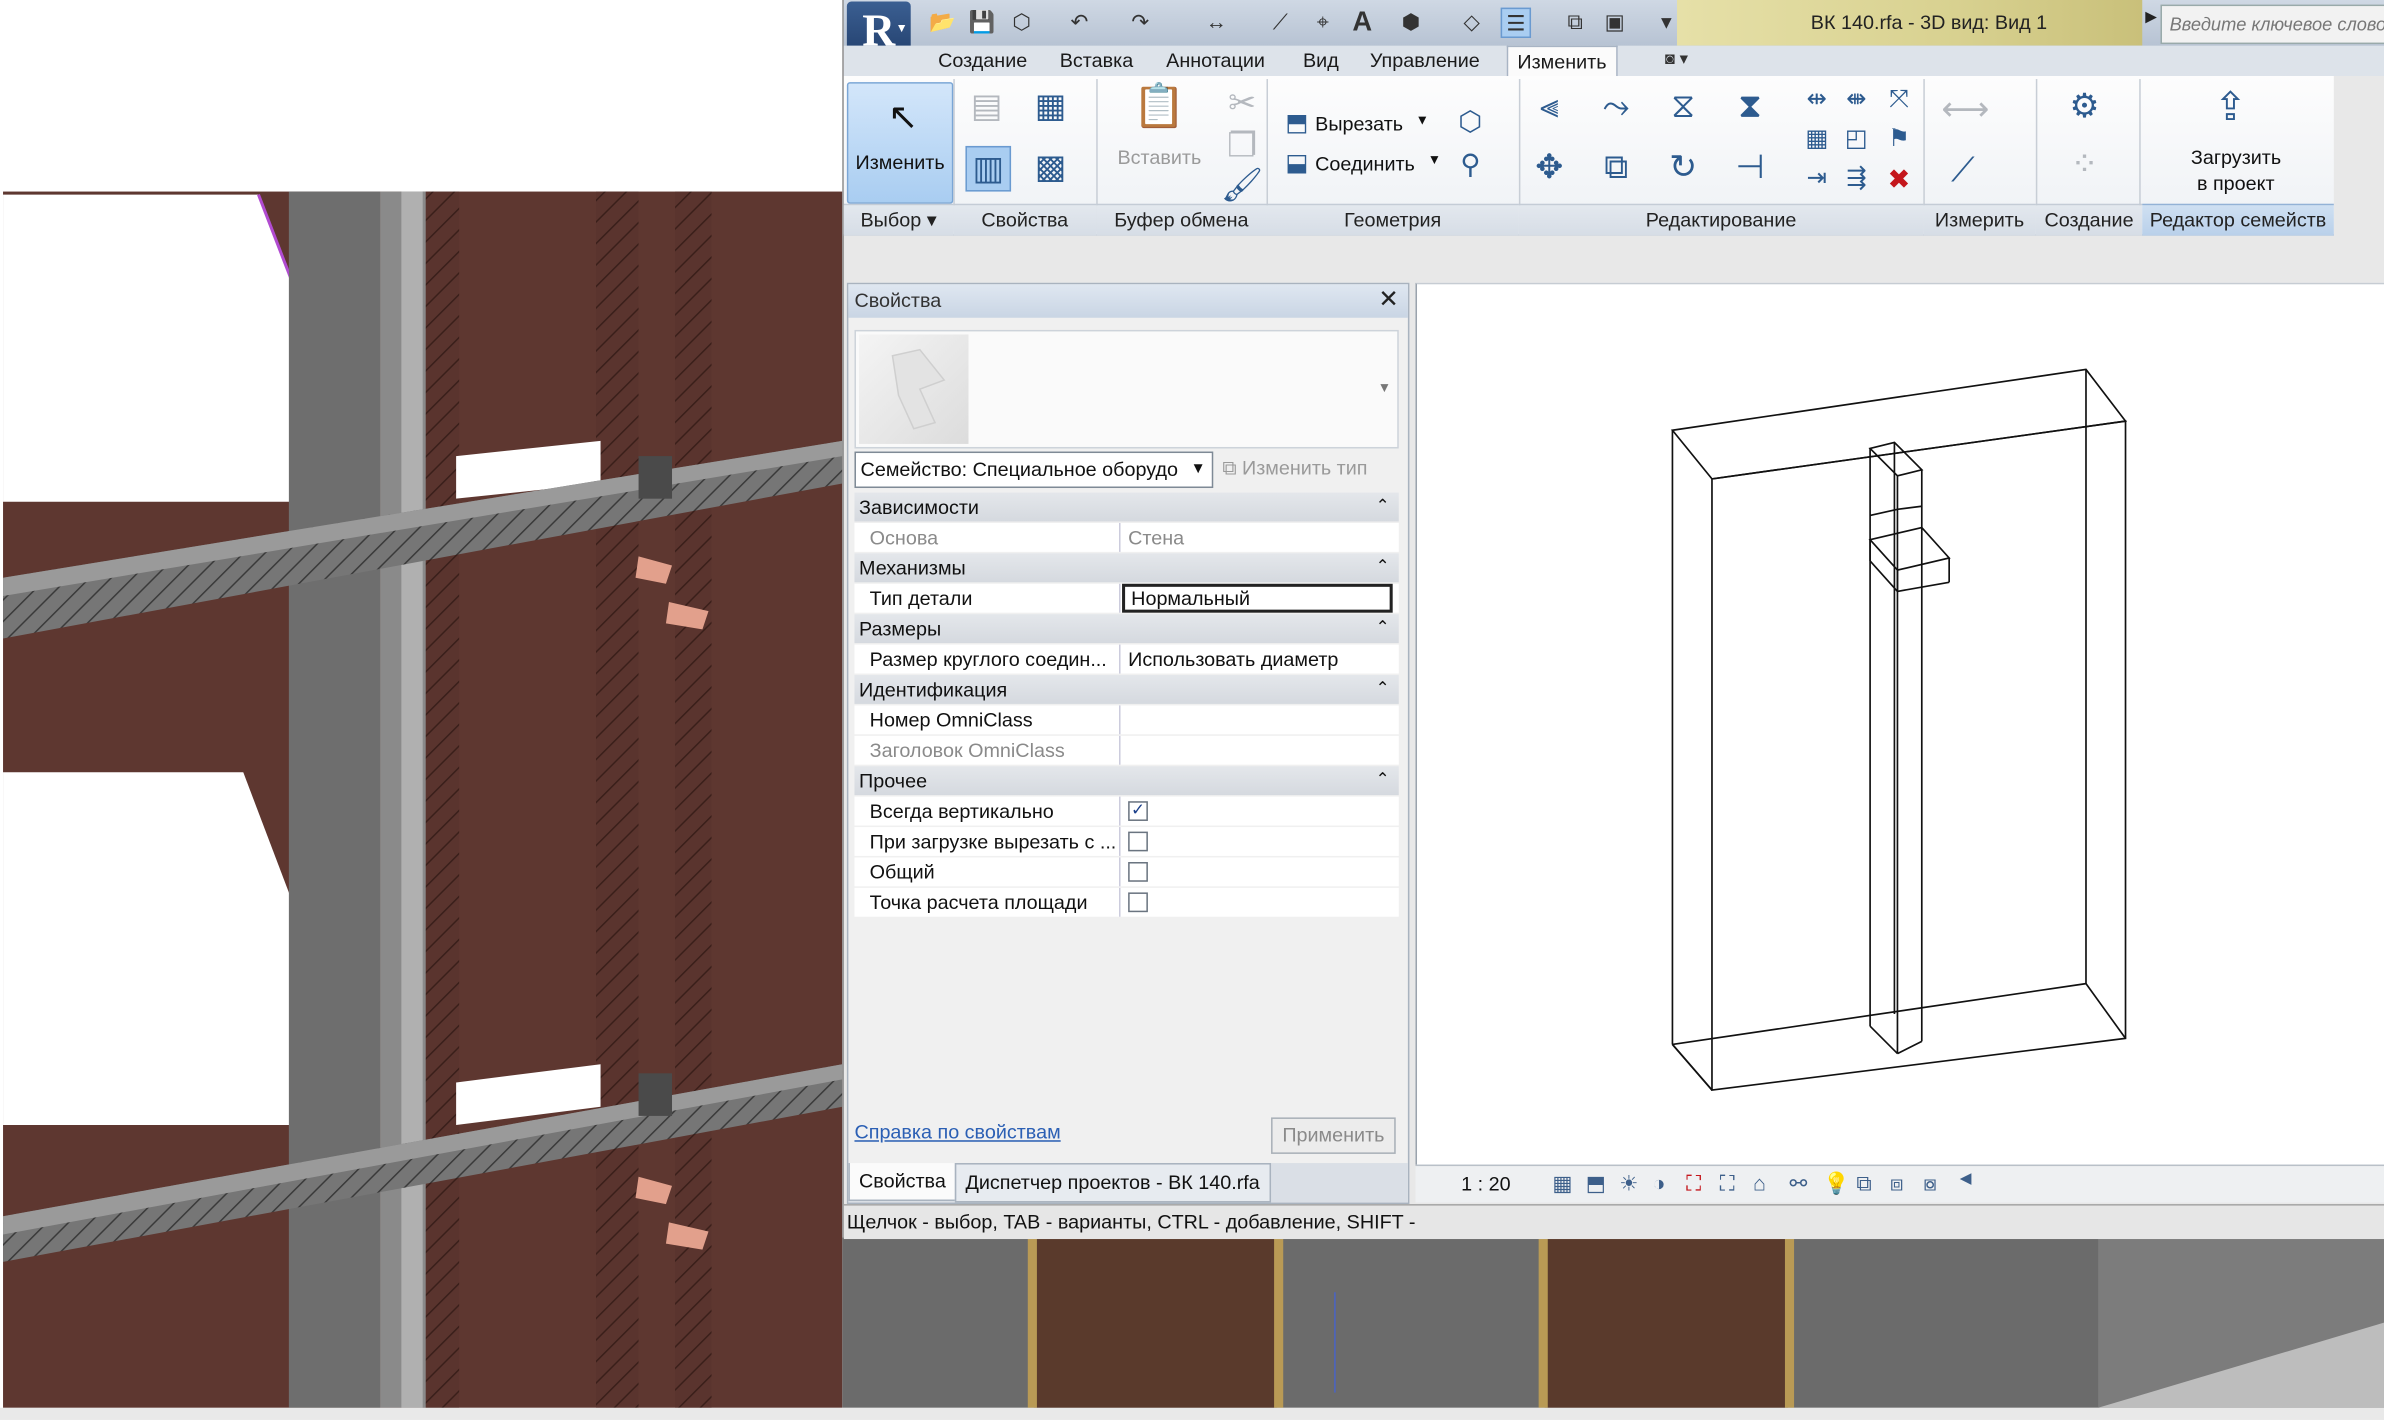 The image size is (2384, 1420). I want to click on sync-icon: ⬡, so click(1021, 21).